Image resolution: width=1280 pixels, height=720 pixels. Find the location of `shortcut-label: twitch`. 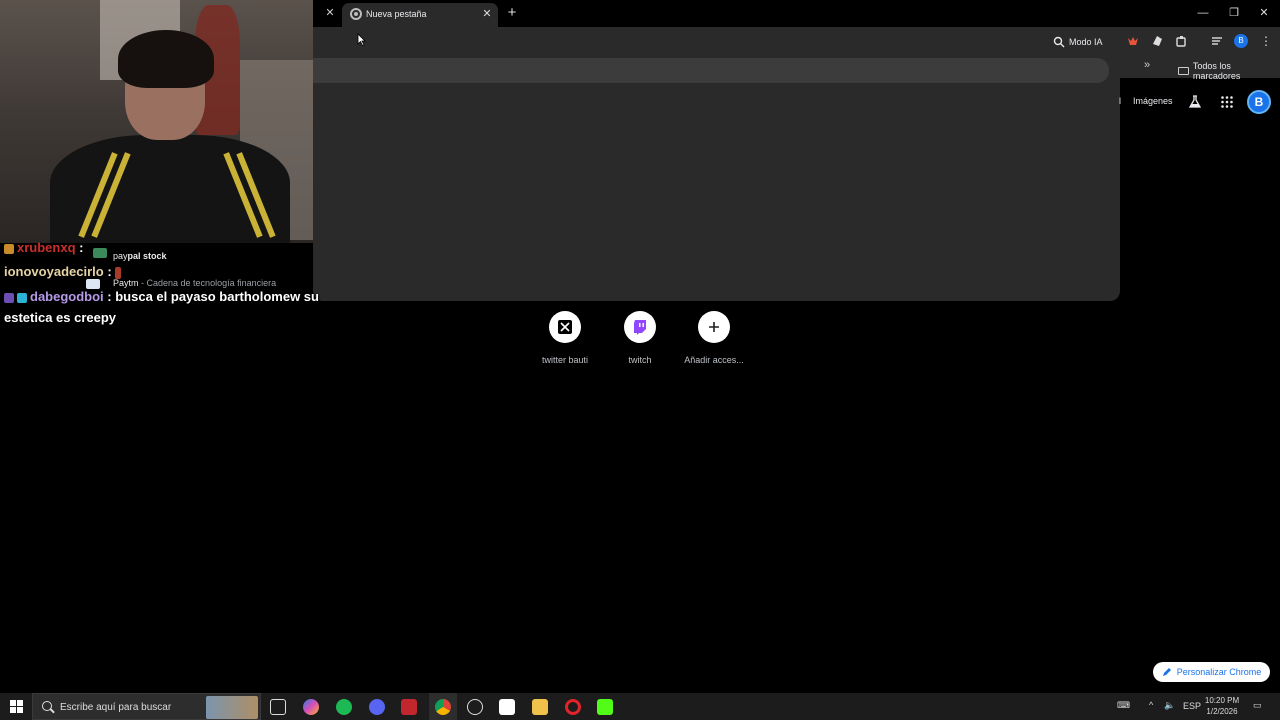

shortcut-label: twitch is located at coordinates (640, 360).